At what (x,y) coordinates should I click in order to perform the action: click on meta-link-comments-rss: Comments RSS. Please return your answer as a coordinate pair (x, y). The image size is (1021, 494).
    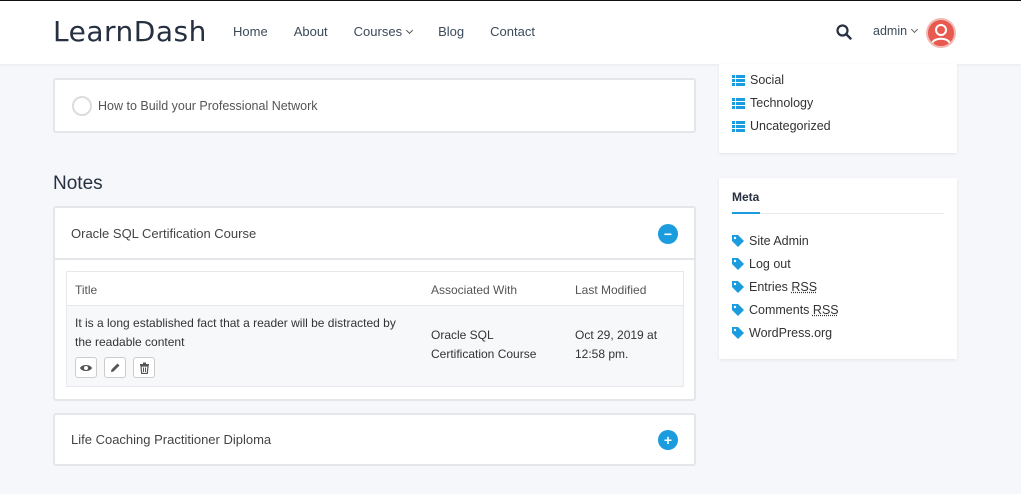
    Looking at the image, I should click on (785, 310).